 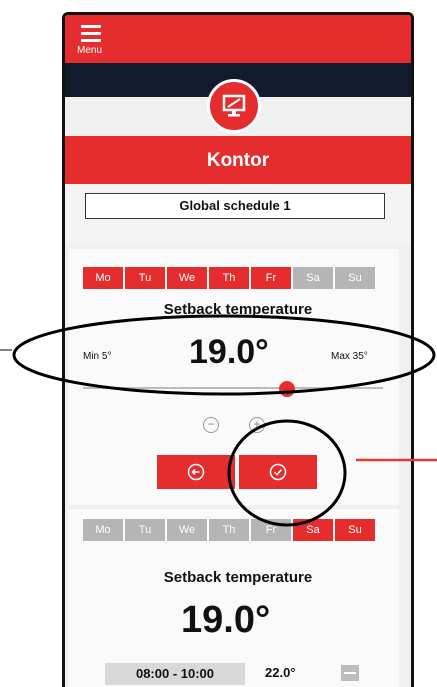 I want to click on monitor-icon, so click(x=234, y=106).